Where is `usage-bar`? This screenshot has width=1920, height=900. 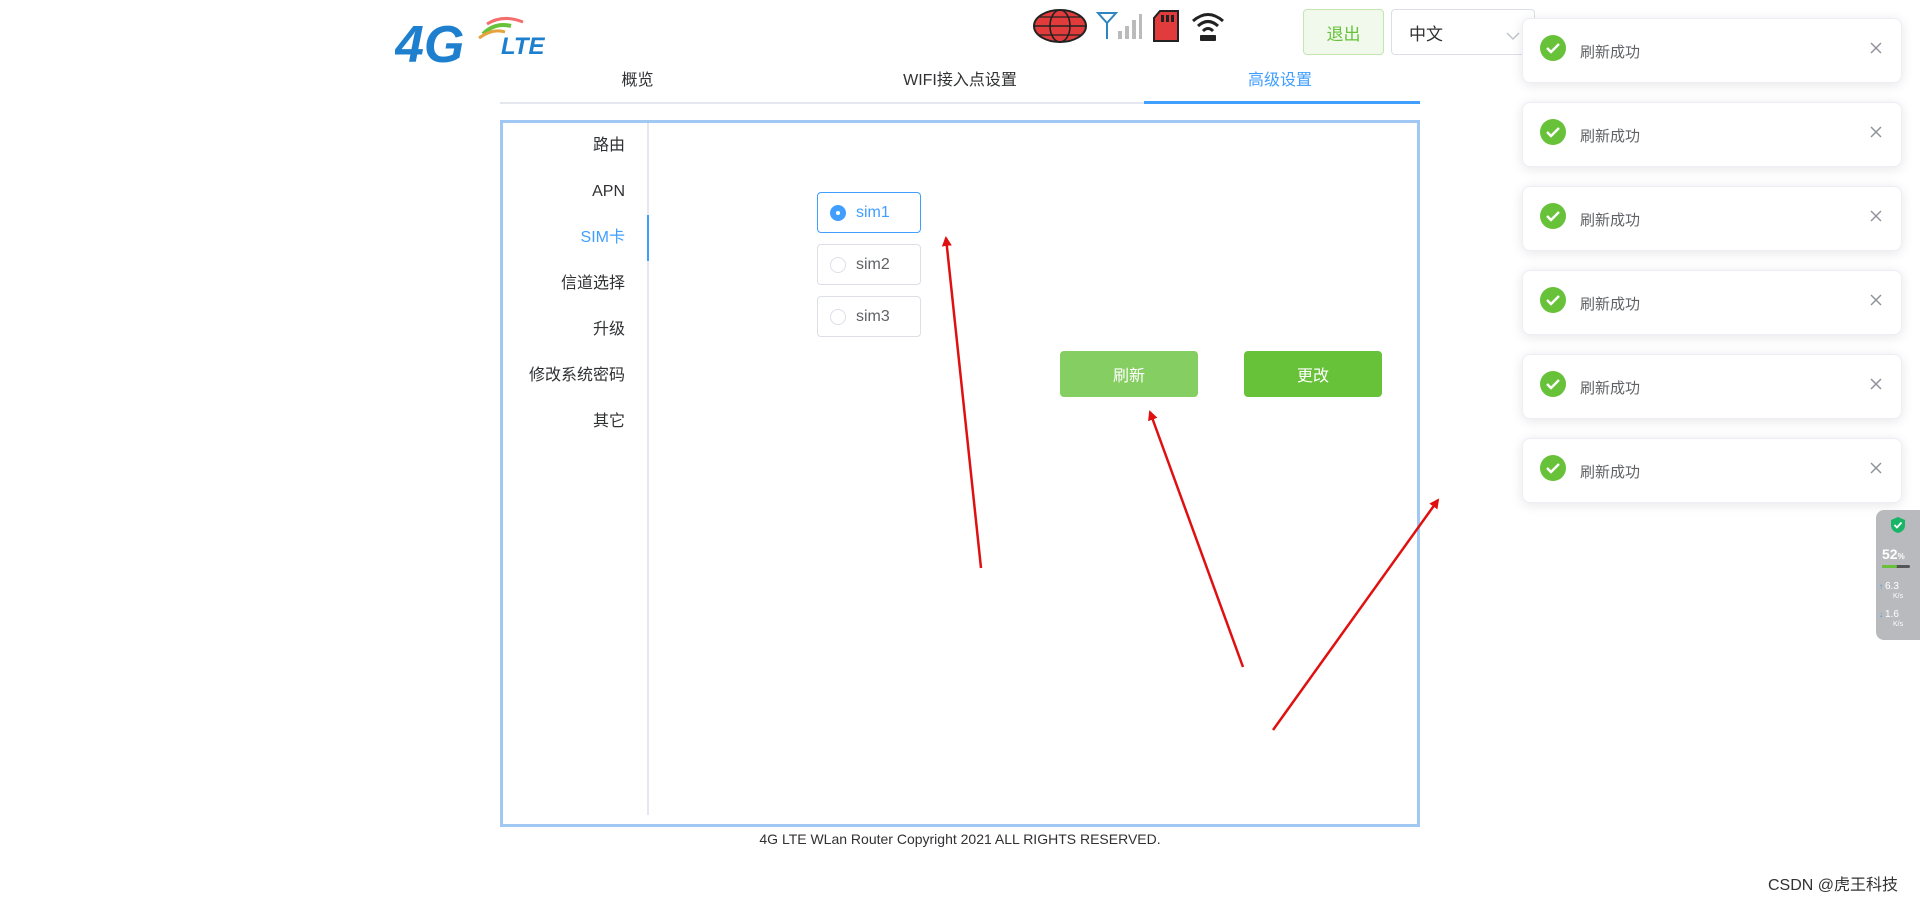
usage-bar is located at coordinates (1896, 566).